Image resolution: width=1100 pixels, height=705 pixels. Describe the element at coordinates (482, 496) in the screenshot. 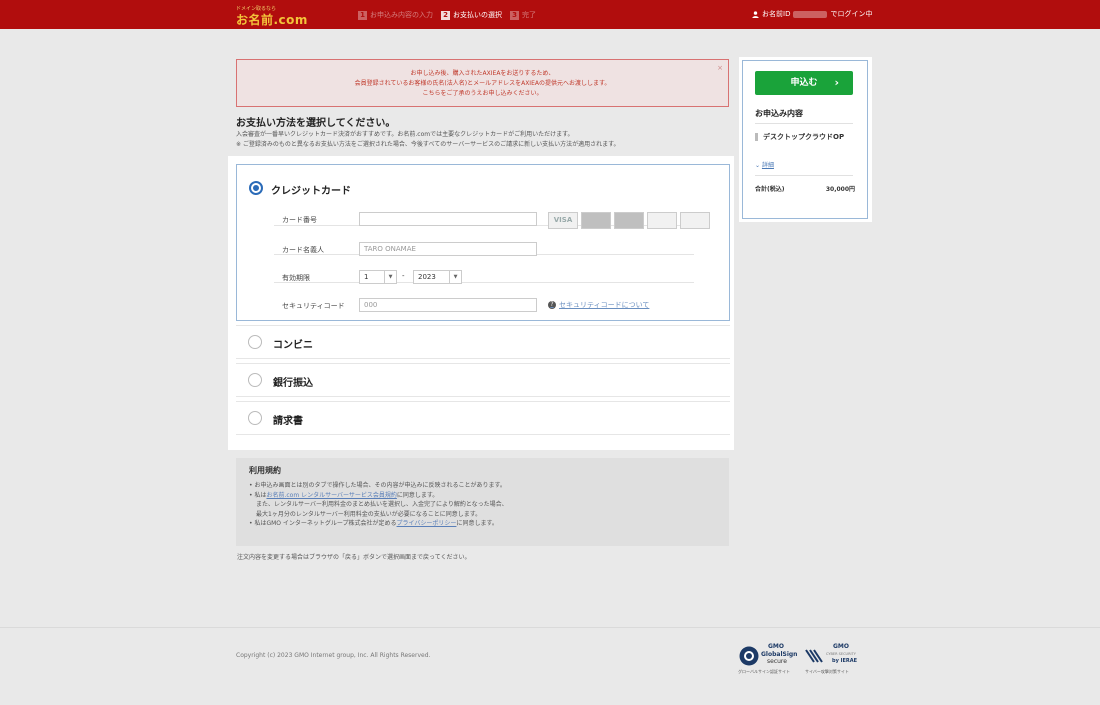

I see `terms-line: • 私はお名前.com レンタルサーバーサービス会員規約に同意します。` at that location.